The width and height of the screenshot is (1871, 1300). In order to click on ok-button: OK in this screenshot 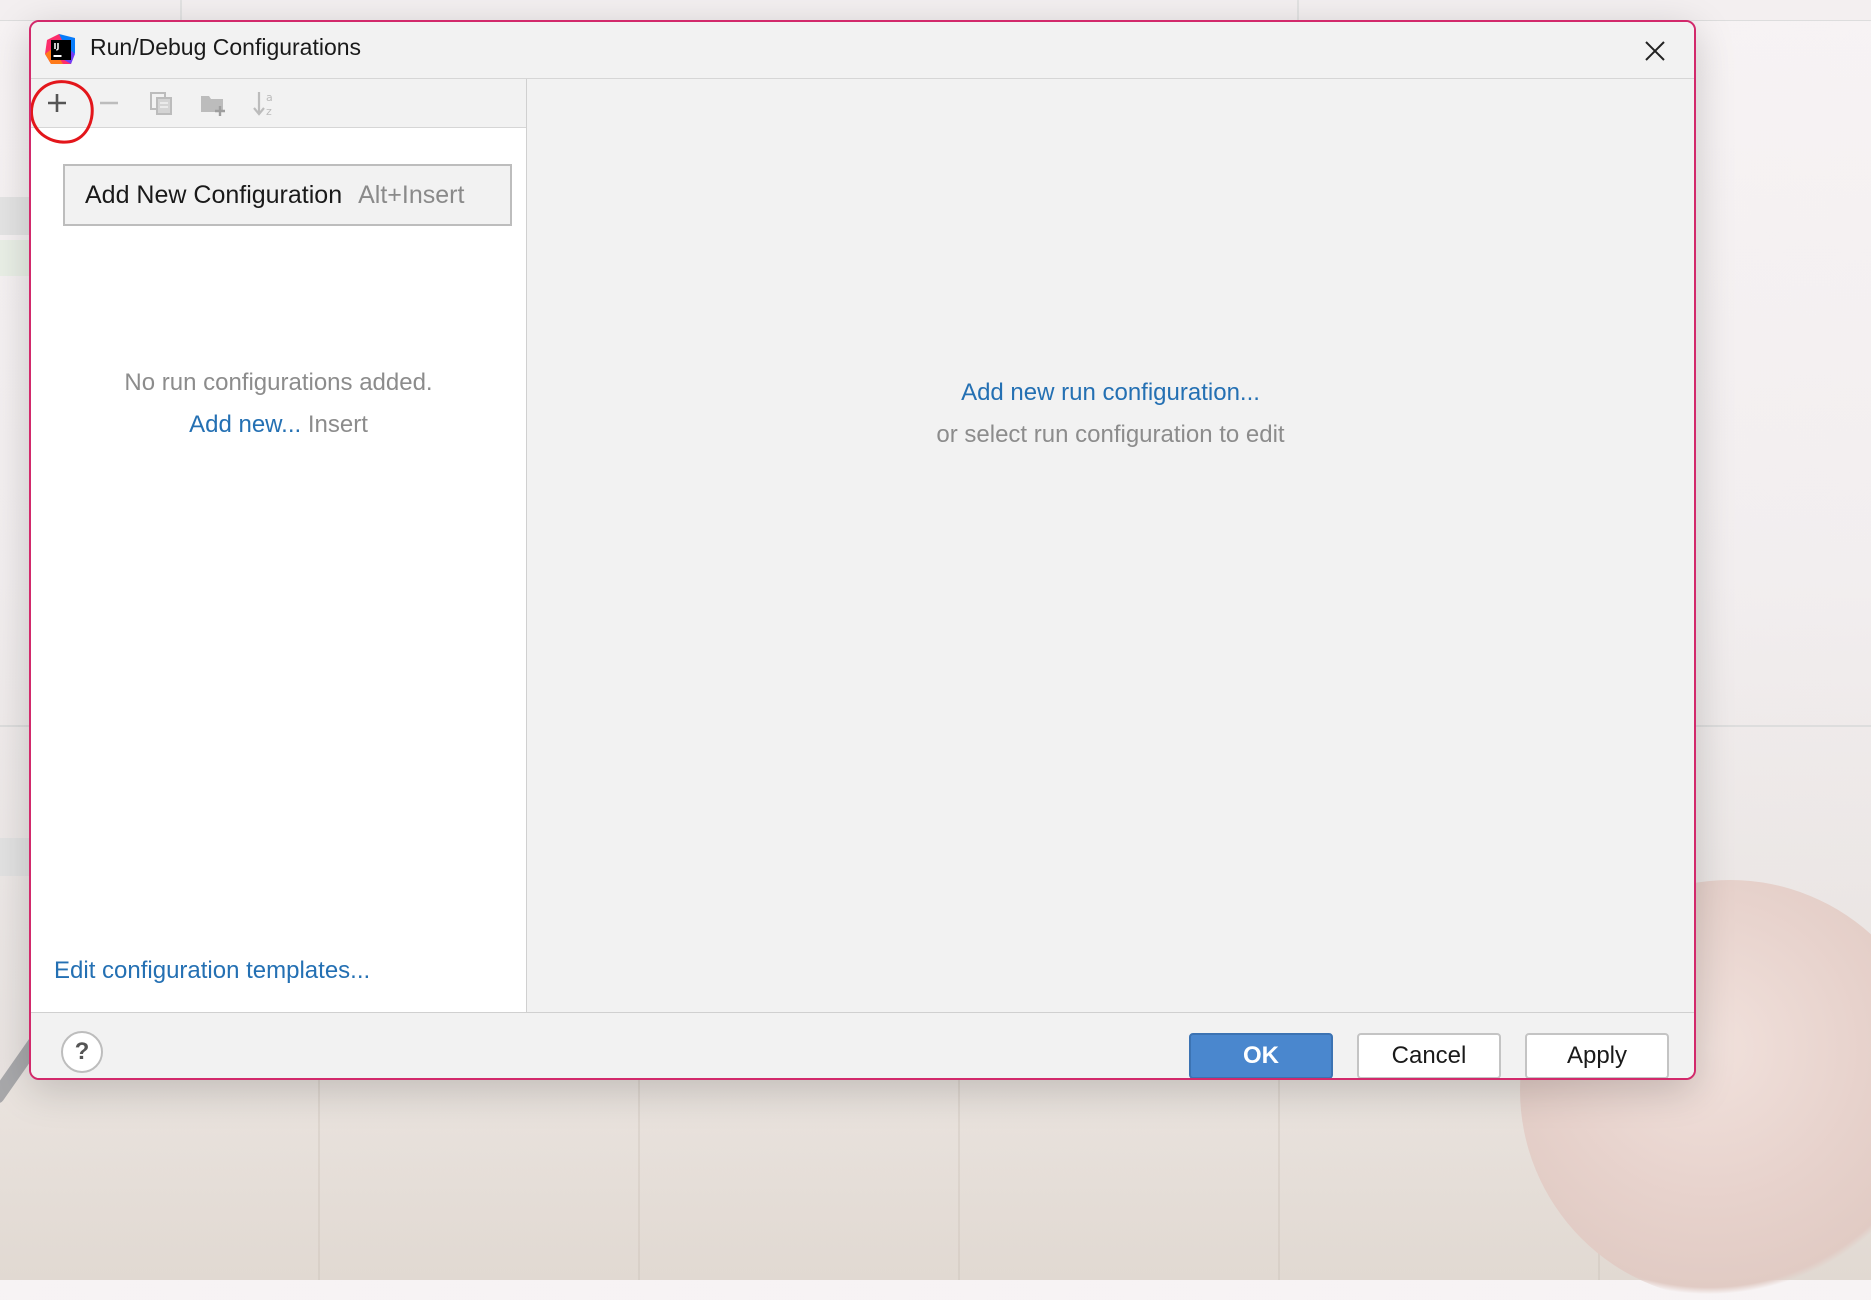, I will do `click(1261, 1055)`.